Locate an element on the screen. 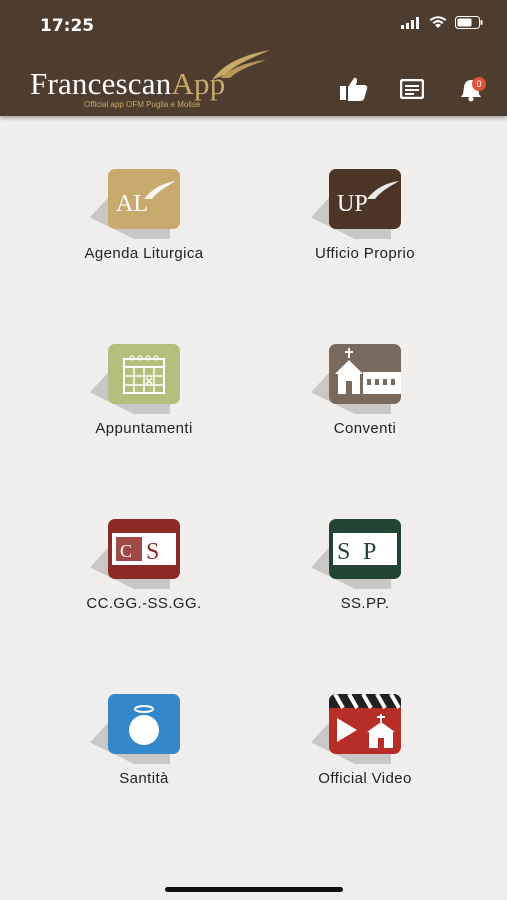 The width and height of the screenshot is (507, 900). logo-title: FrancescanApp is located at coordinates (127, 84).